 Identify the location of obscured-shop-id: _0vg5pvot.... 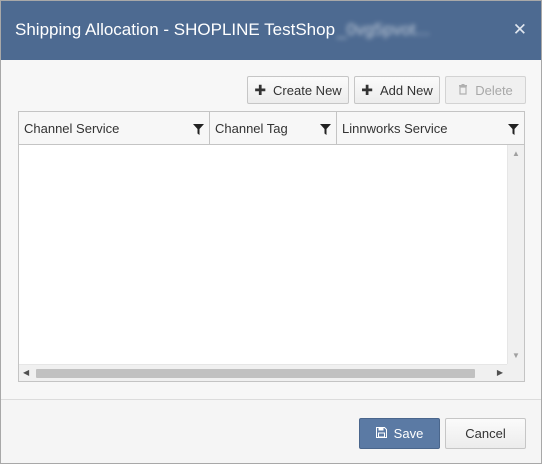
(383, 29).